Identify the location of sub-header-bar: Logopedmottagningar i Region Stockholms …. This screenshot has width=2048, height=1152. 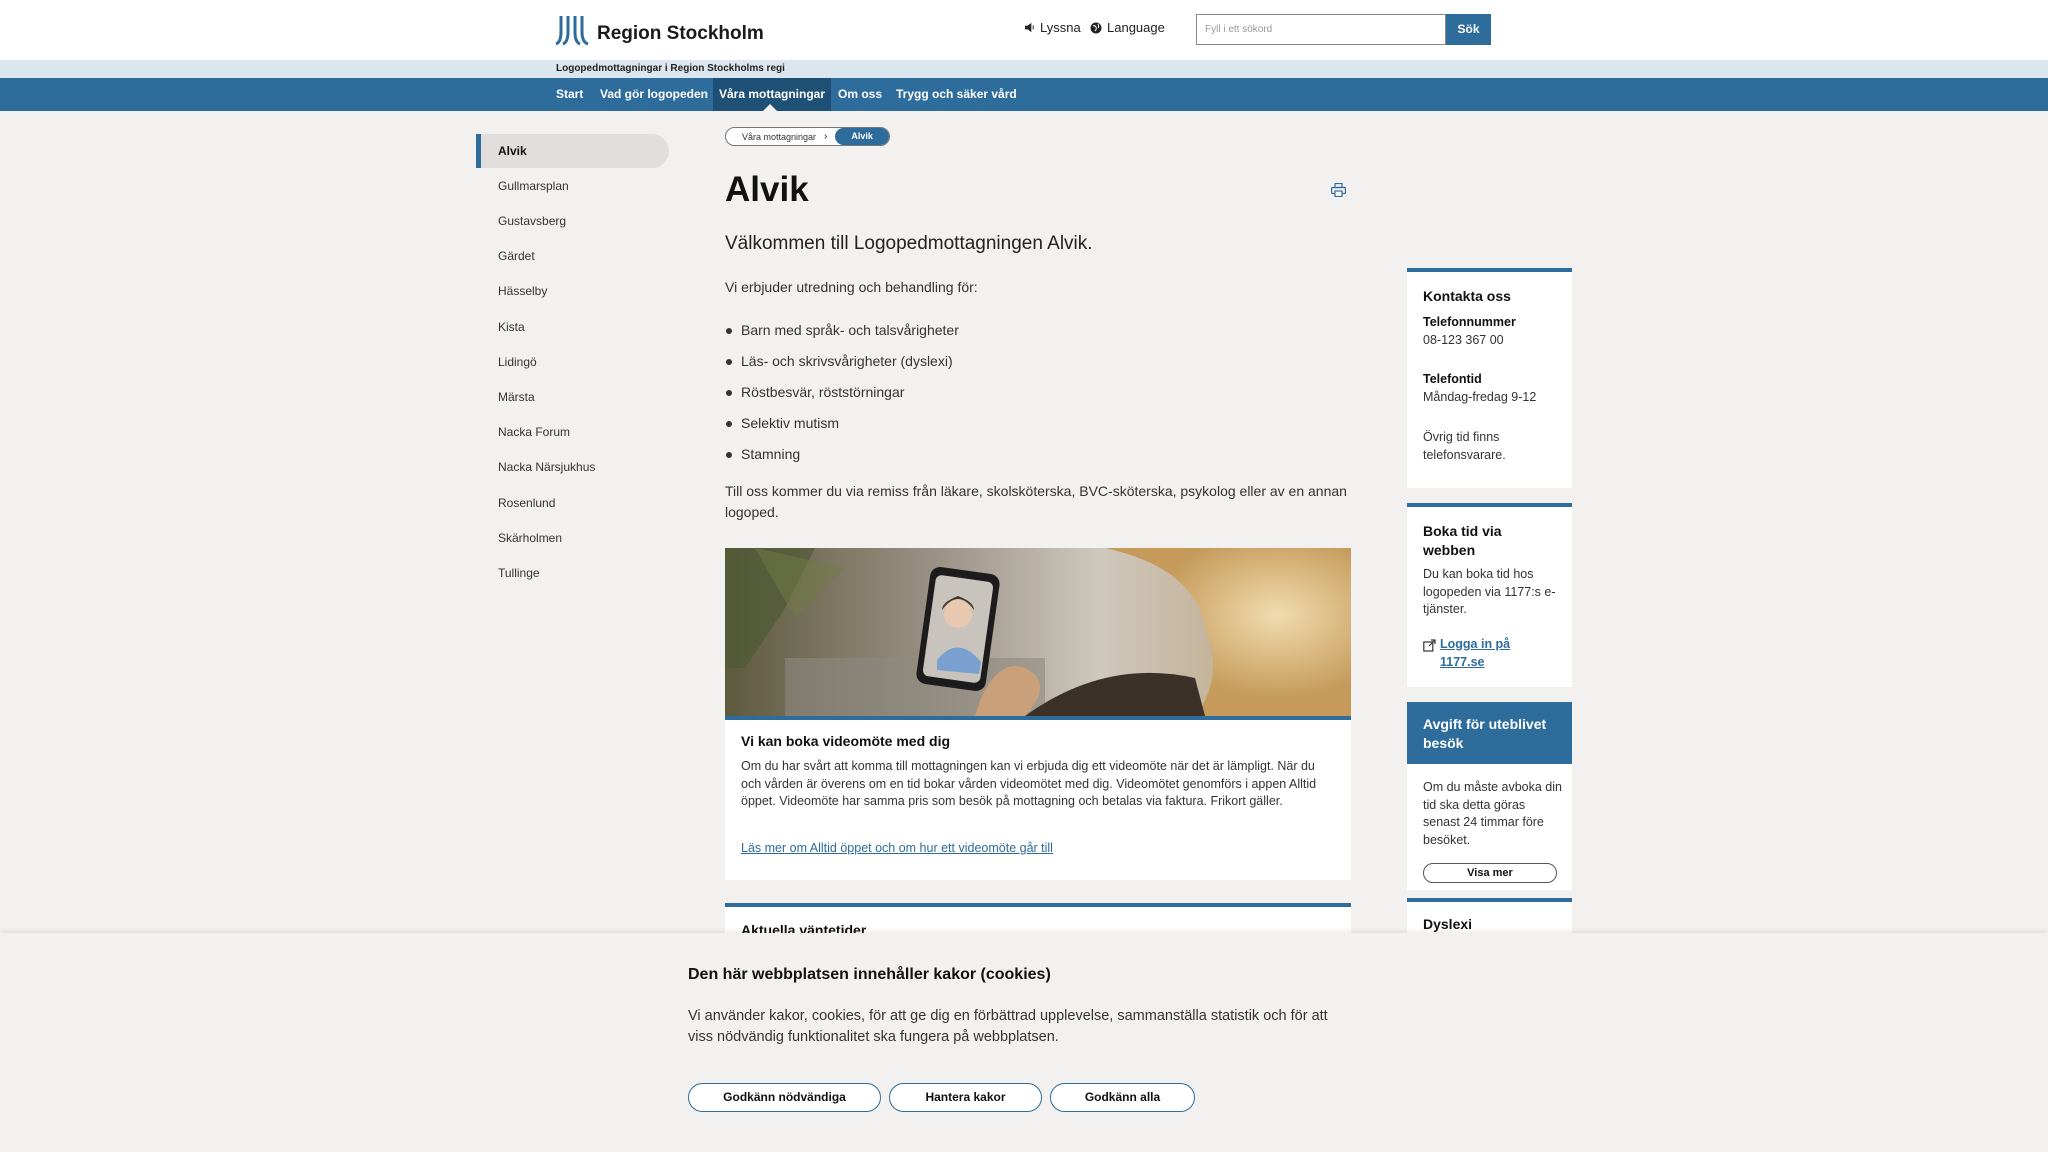
(1024, 69).